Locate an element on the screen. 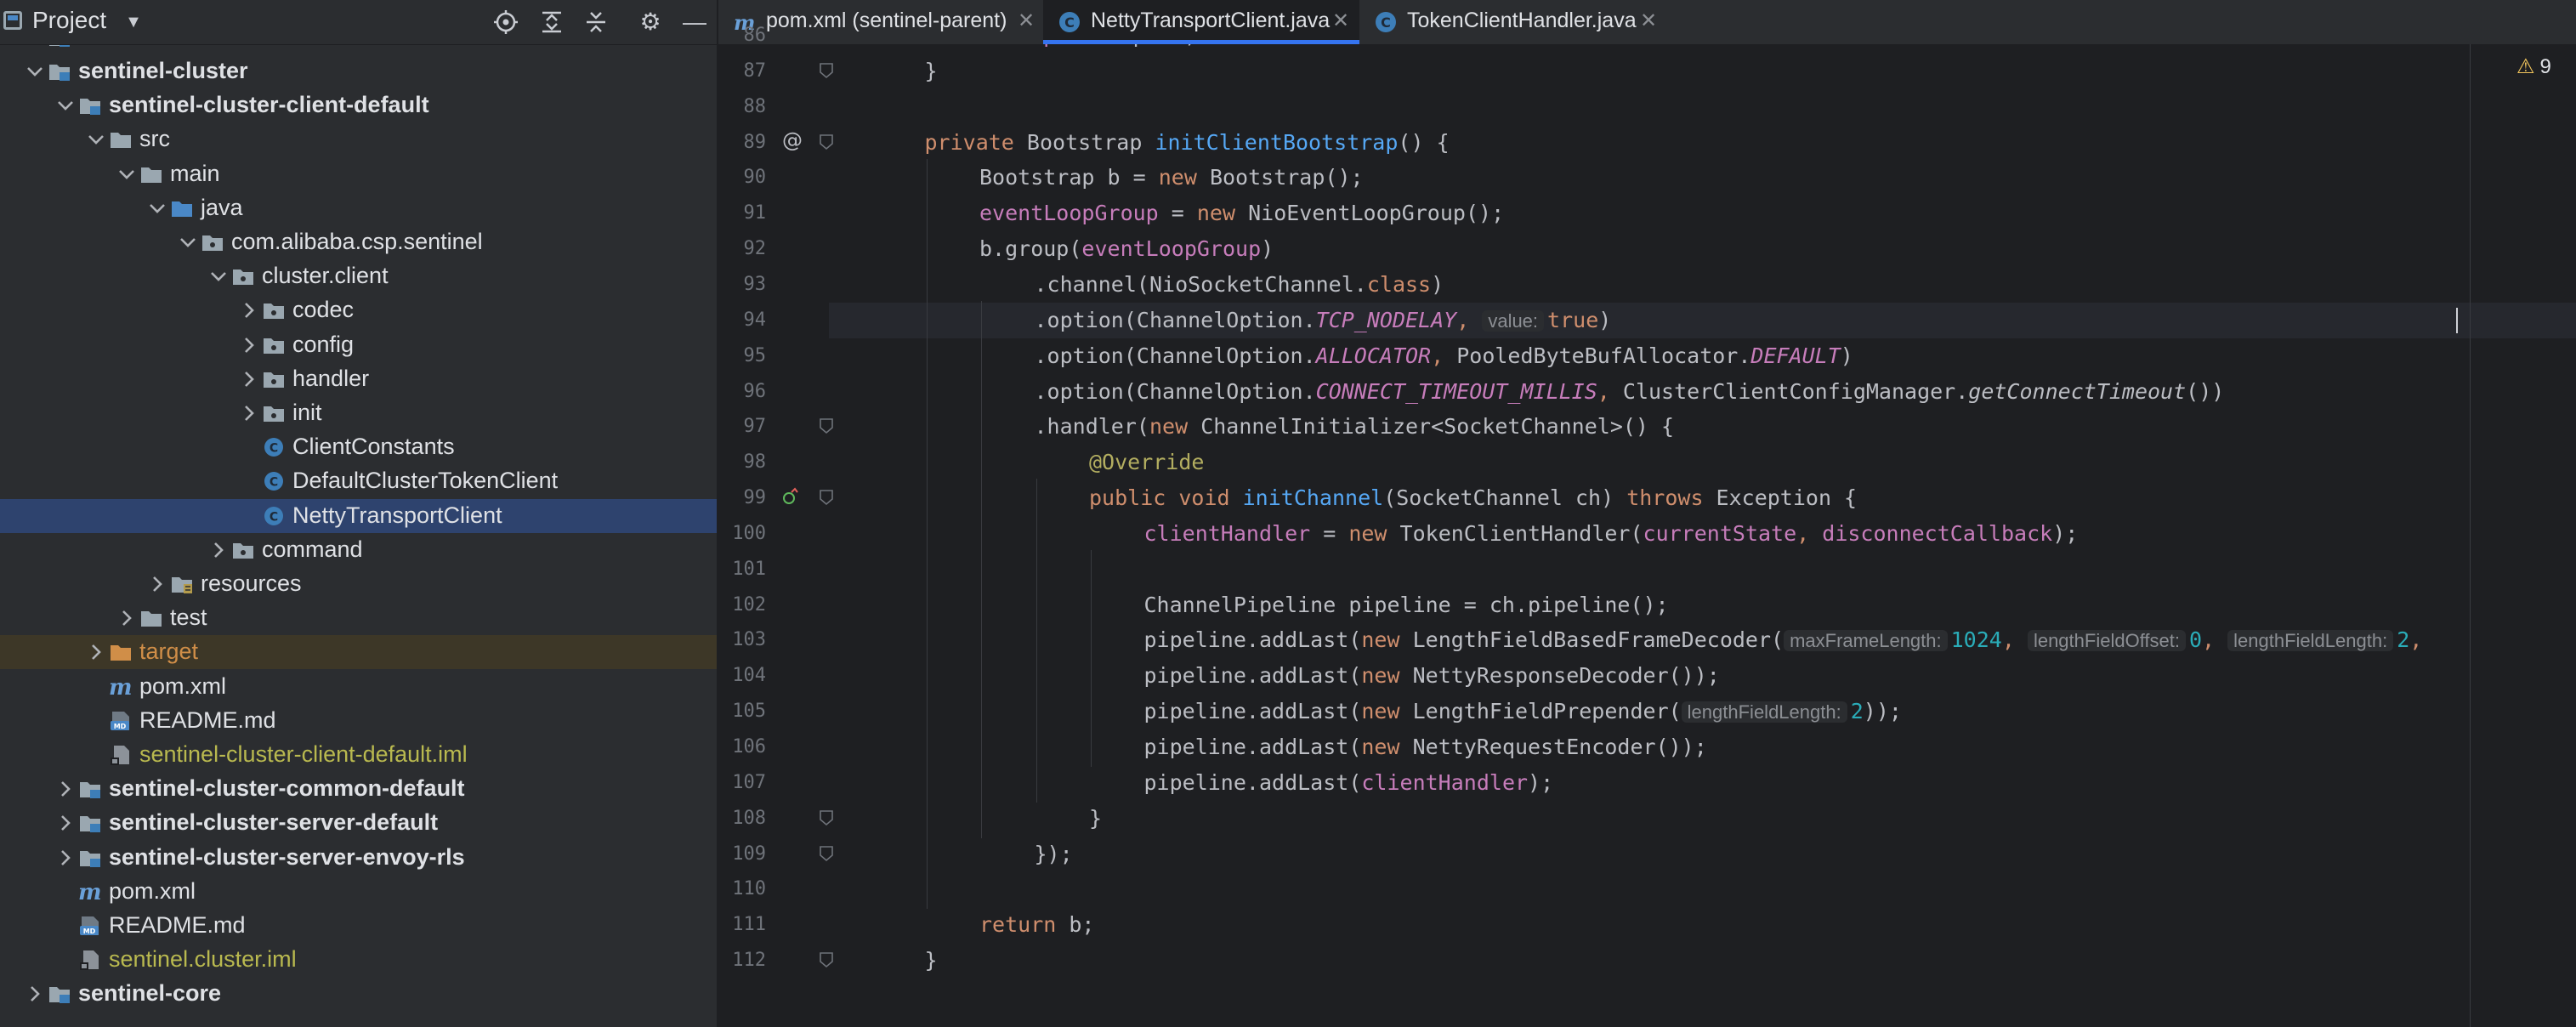 This screenshot has width=2576, height=1027. chevron-down-icon: ▼ is located at coordinates (133, 23).